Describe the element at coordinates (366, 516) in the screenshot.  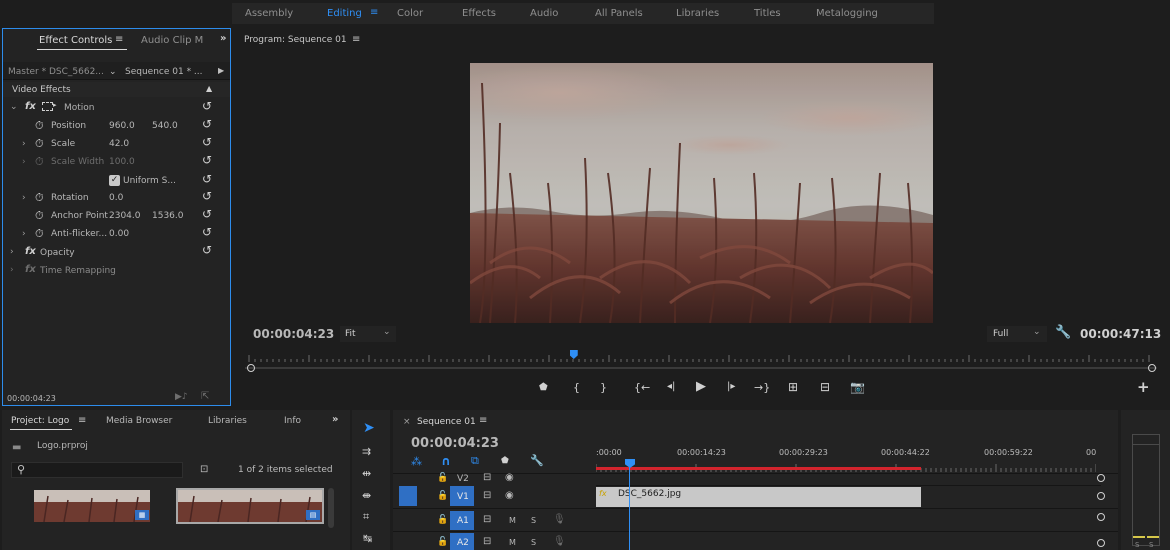
I see `razor-tool-icon: ⌗` at that location.